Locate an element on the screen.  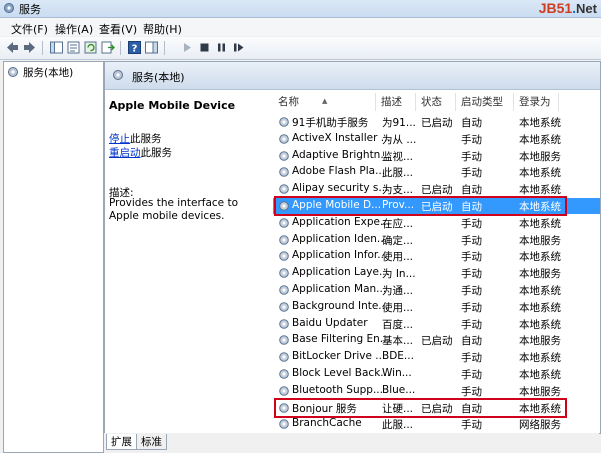
tab-extended: 扩展 is located at coordinates (121, 442).